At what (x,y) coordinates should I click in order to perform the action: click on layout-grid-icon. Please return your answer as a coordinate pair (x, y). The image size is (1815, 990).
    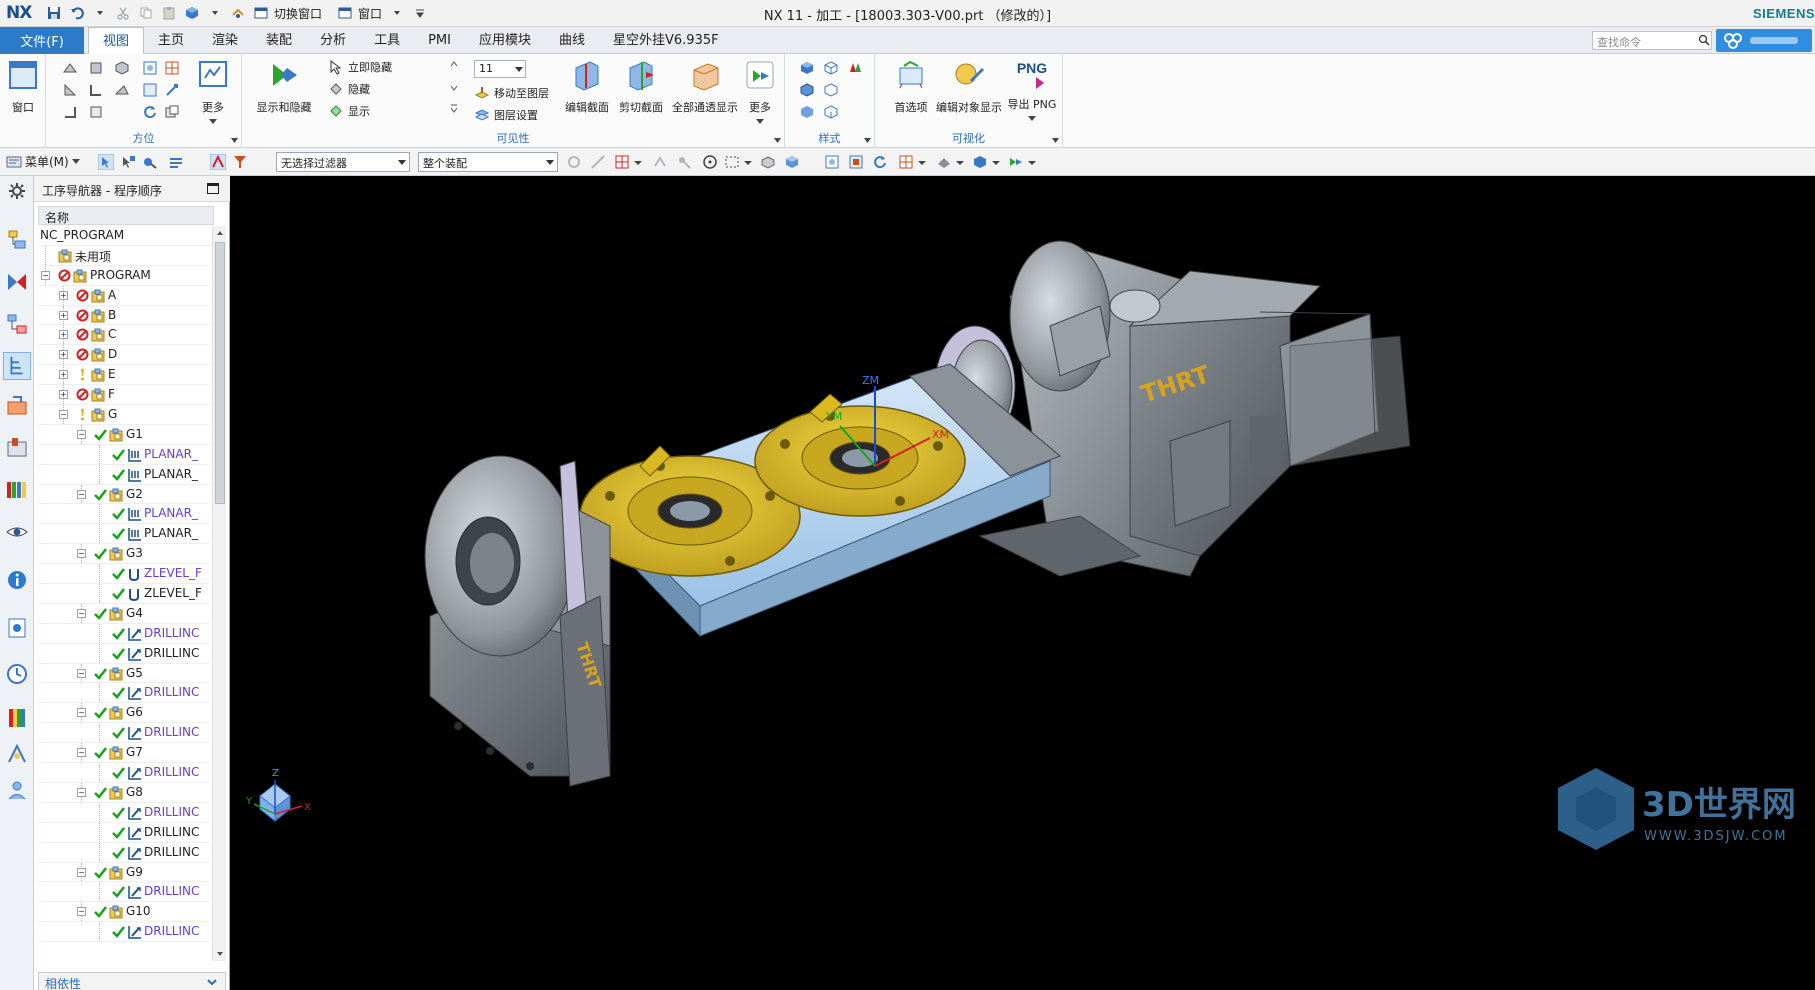
    Looking at the image, I should click on (172, 68).